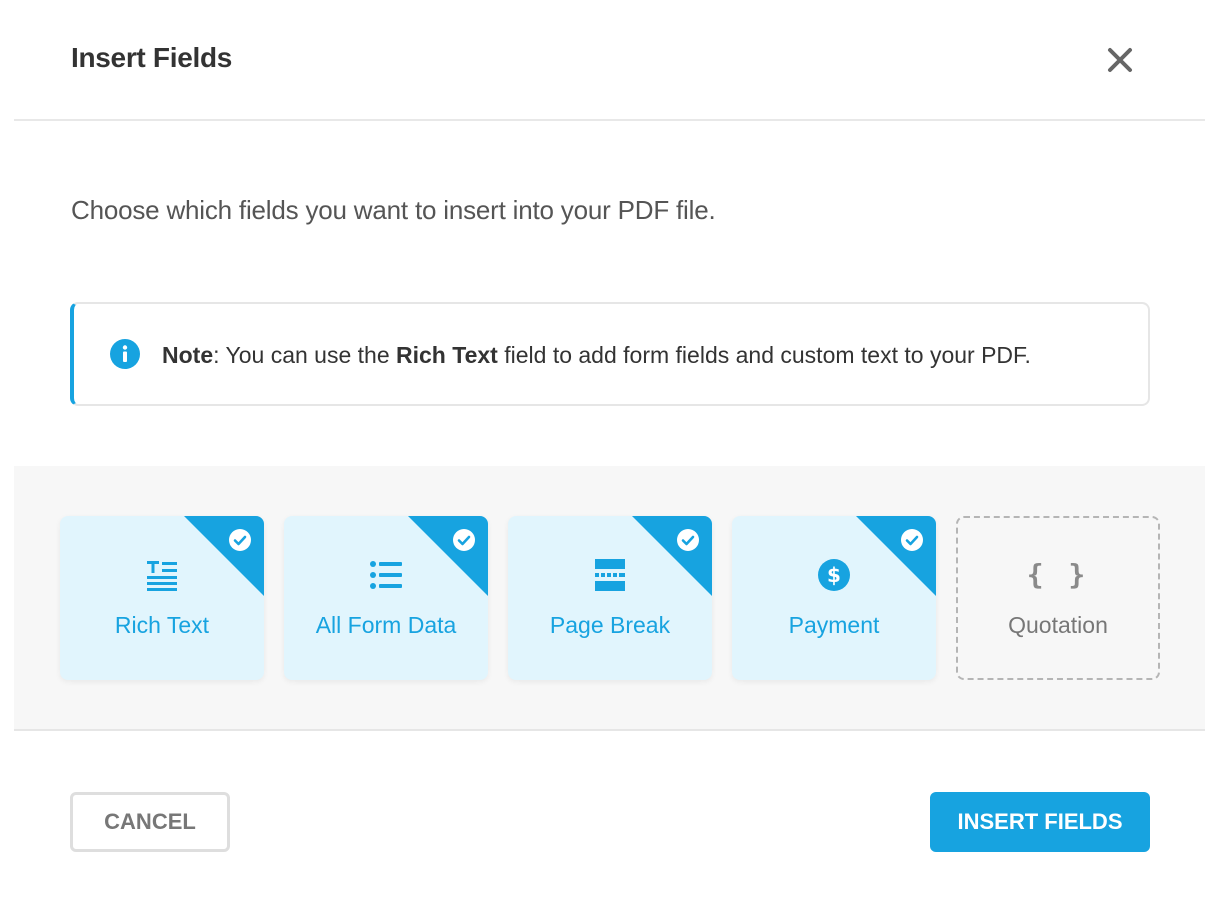 This screenshot has width=1220, height=906. Describe the element at coordinates (125, 354) in the screenshot. I see `info-icon` at that location.